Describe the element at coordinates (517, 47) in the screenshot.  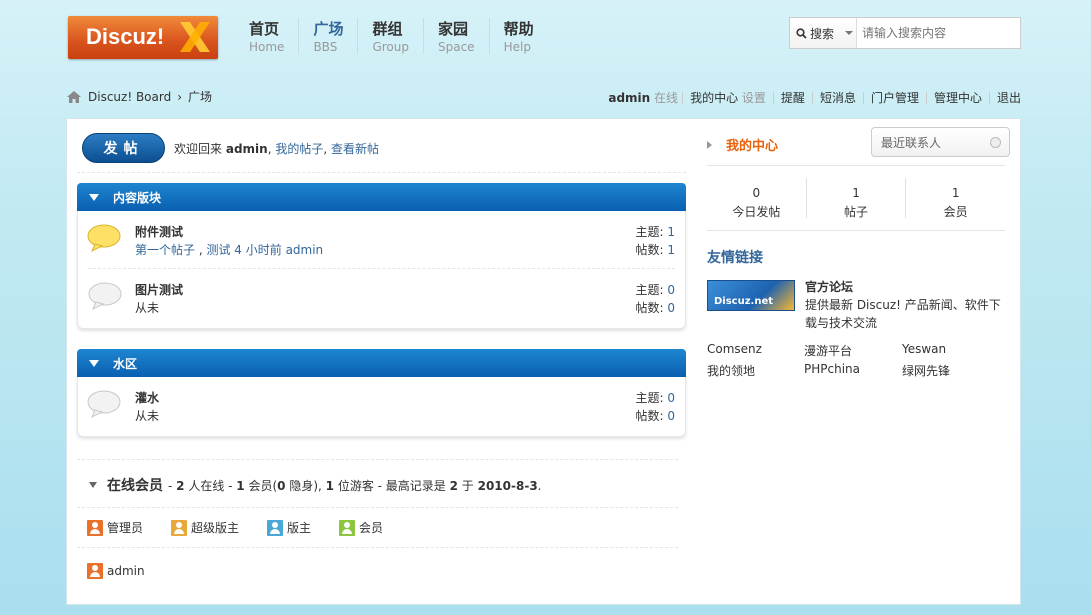
I see `nav-help-sublabel: Help` at that location.